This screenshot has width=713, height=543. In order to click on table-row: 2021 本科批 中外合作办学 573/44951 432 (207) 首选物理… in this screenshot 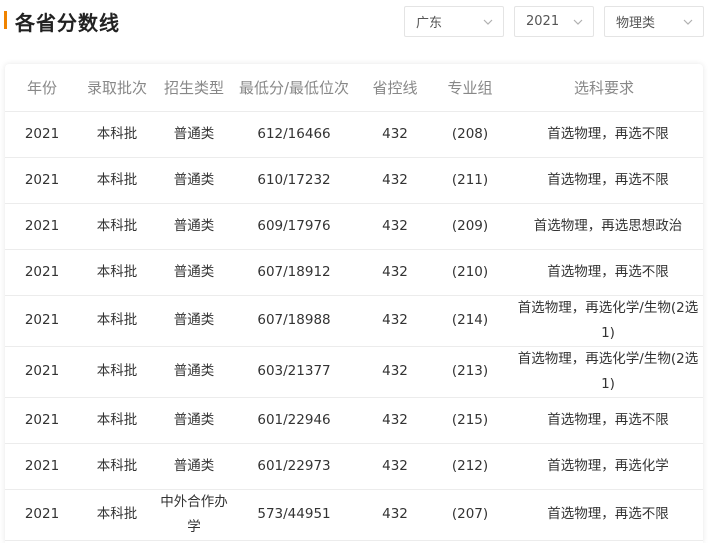, I will do `click(354, 515)`.